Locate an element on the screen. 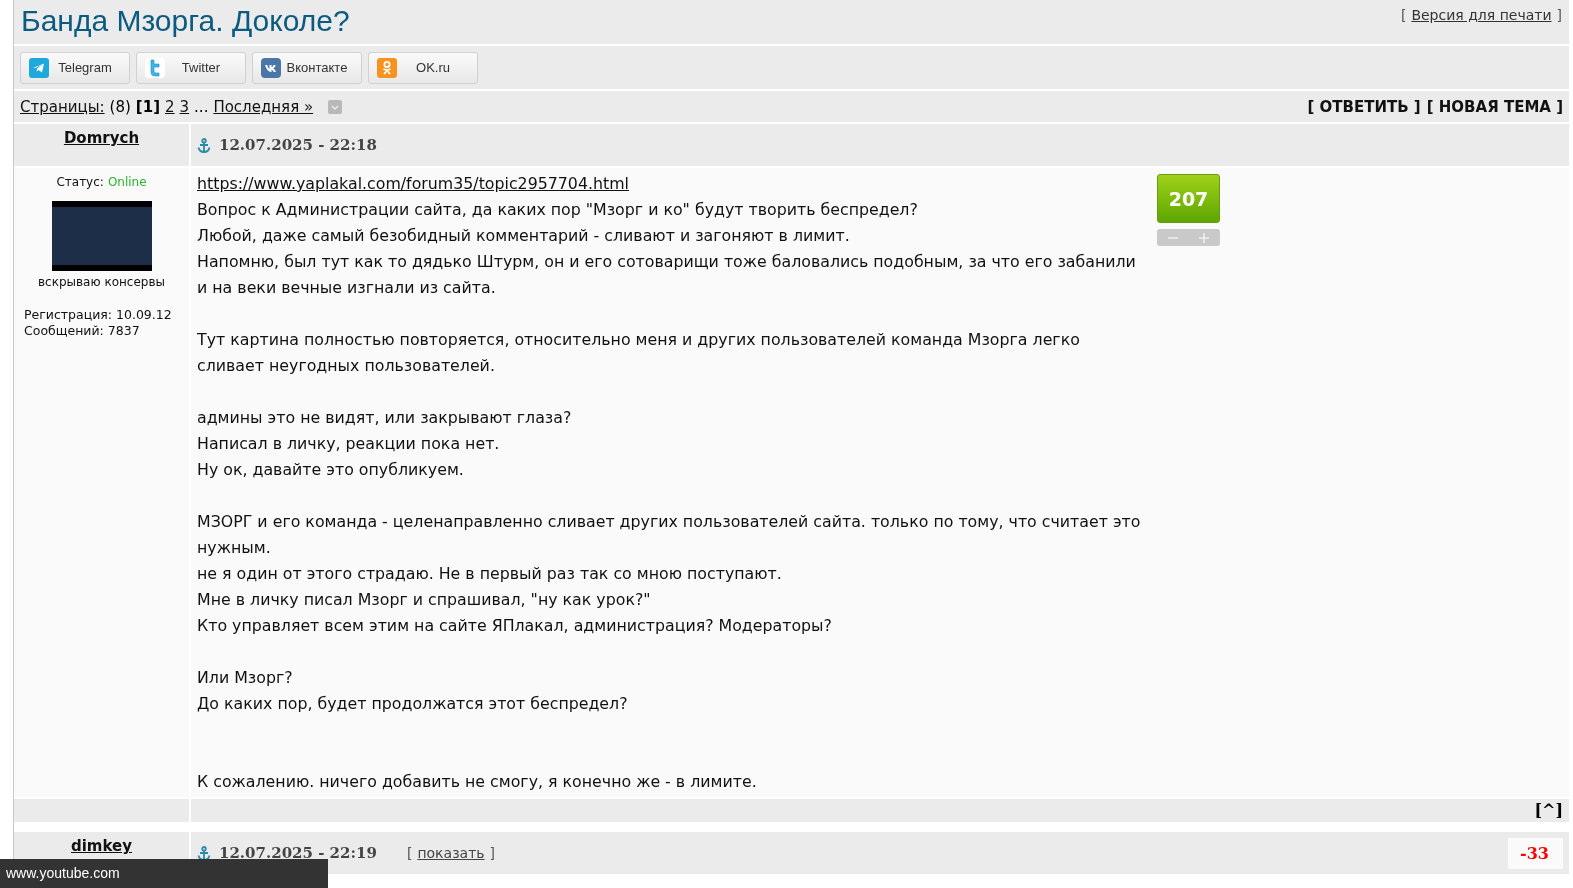  post-date: 12.07.2025 - 22:18 is located at coordinates (298, 145).